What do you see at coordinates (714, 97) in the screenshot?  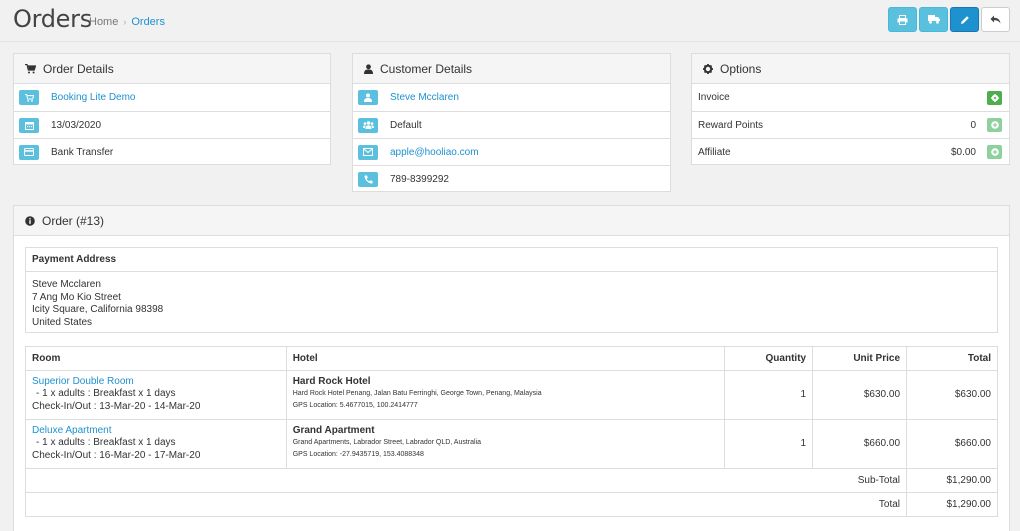 I see `invoice-label: Invoice` at bounding box center [714, 97].